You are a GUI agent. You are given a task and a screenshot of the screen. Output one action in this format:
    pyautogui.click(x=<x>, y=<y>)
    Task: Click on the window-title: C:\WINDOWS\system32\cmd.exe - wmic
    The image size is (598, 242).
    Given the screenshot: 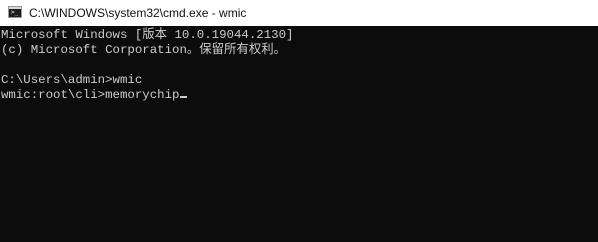 What is the action you would take?
    pyautogui.click(x=138, y=13)
    